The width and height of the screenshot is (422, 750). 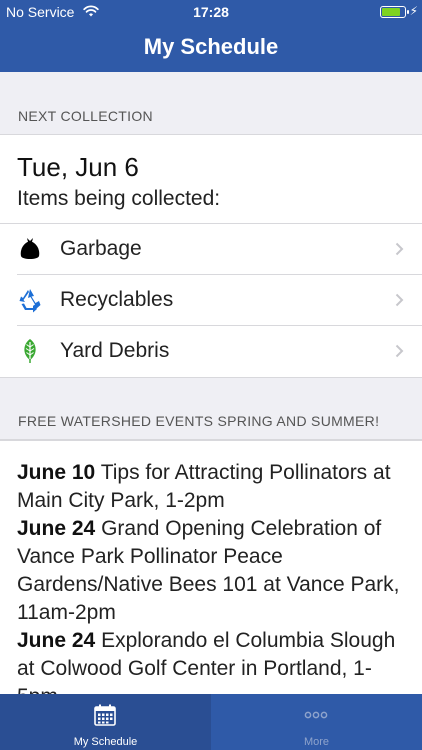 I want to click on page-title: My Schedule, so click(x=211, y=46).